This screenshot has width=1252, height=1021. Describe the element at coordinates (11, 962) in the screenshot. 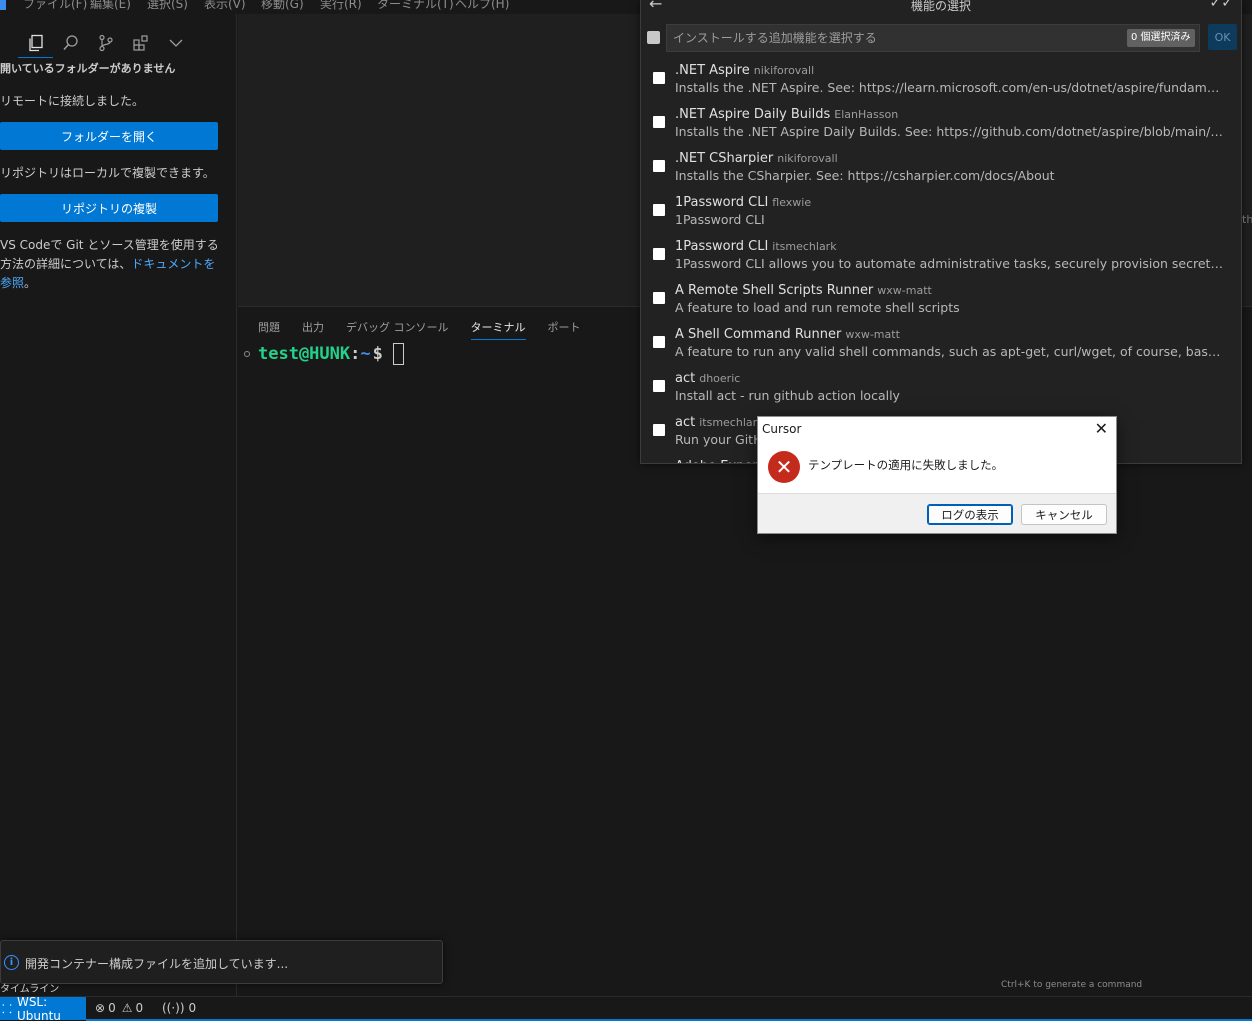

I see `info-icon: i` at that location.